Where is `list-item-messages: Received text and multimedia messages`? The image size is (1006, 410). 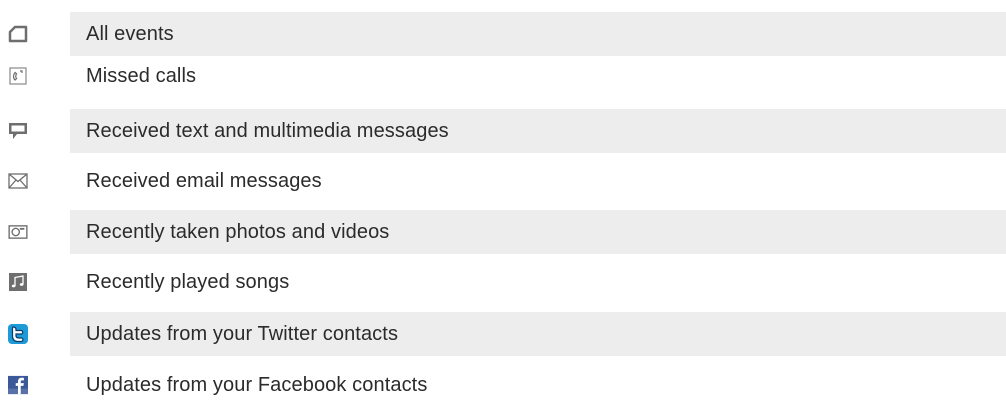
list-item-messages: Received text and multimedia messages is located at coordinates (503, 131).